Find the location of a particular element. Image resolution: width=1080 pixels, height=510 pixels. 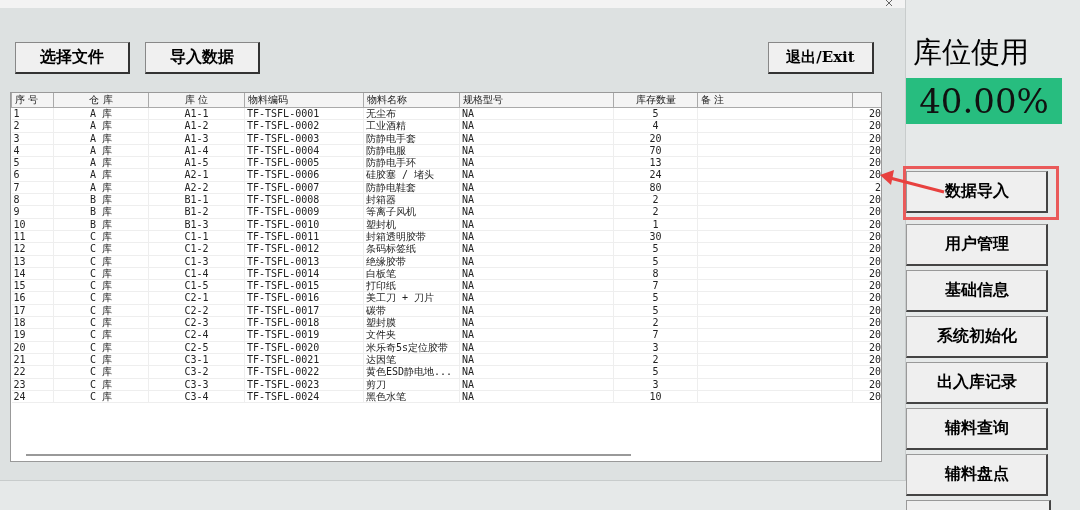

table-cell: 22 is located at coordinates (19, 372).